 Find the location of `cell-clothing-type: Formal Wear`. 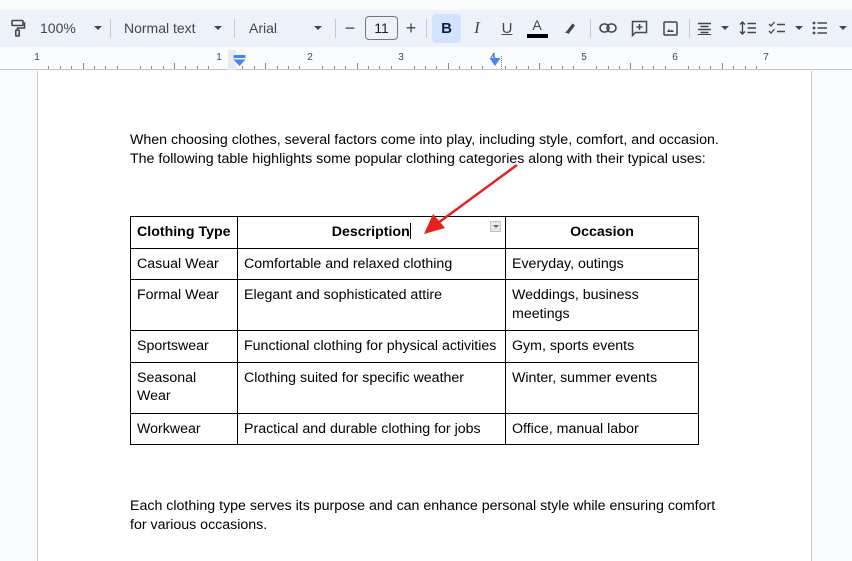

cell-clothing-type: Formal Wear is located at coordinates (184, 305).